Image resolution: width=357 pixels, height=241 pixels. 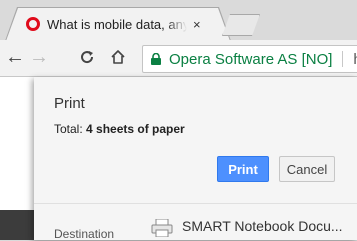 I want to click on secure-origin-label: Opera Software AS [NO], so click(x=251, y=59).